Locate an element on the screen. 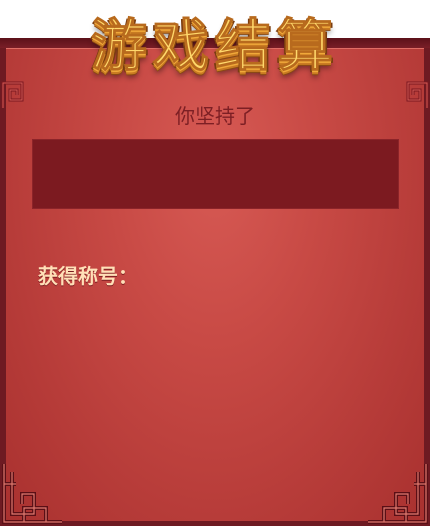 The height and width of the screenshot is (526, 430). honor-title-label-text: 获得称号： is located at coordinates (88, 276).